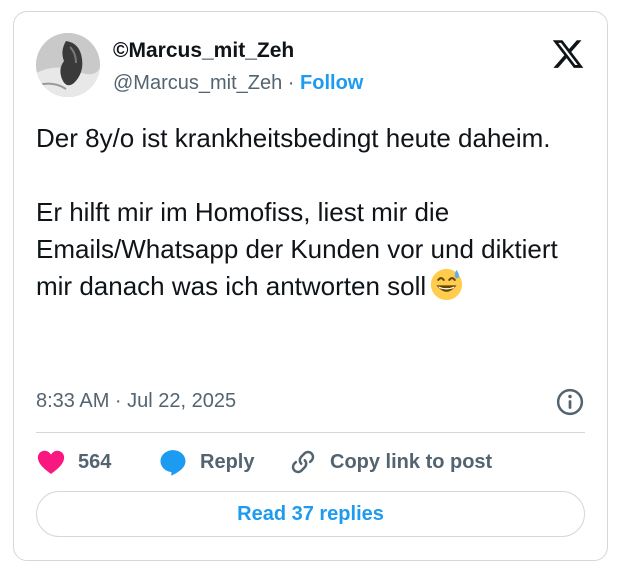 The width and height of the screenshot is (620, 574). I want to click on divider, so click(310, 432).